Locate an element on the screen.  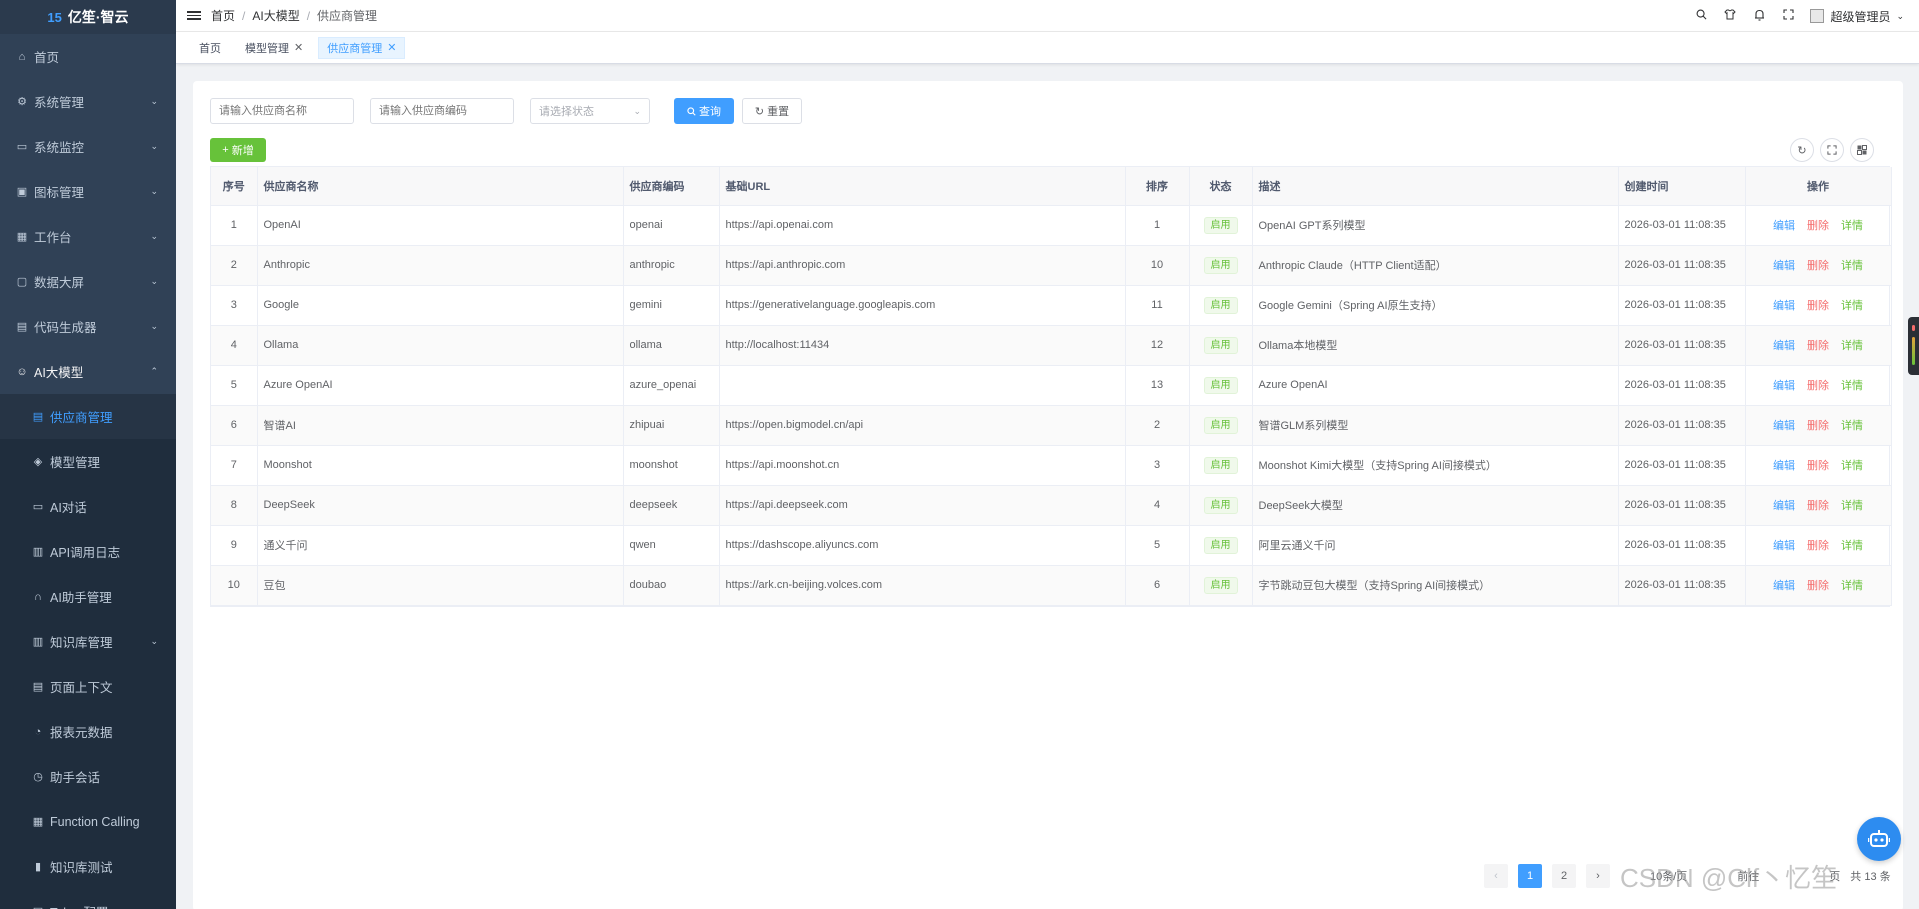
sidebar-item-3: ▣ 图标管理 ⌄ is located at coordinates (88, 191).